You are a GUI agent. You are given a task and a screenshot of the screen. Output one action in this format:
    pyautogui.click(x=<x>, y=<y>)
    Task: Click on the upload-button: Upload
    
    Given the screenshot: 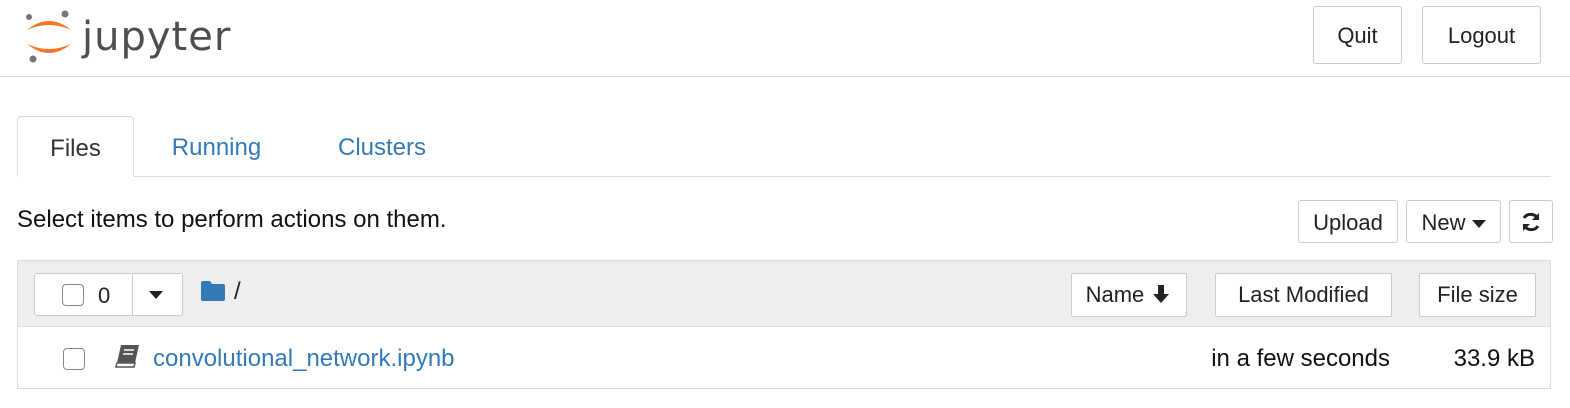 What is the action you would take?
    pyautogui.click(x=1348, y=221)
    